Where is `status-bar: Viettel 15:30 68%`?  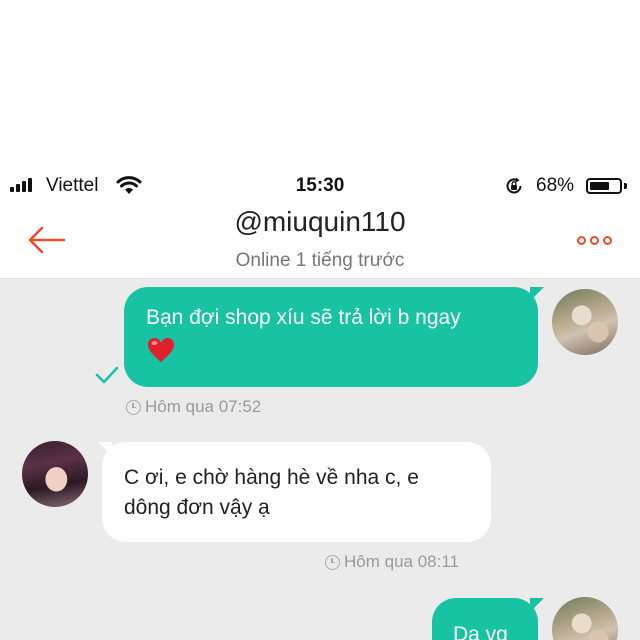 status-bar: Viettel 15:30 68% is located at coordinates (320, 186).